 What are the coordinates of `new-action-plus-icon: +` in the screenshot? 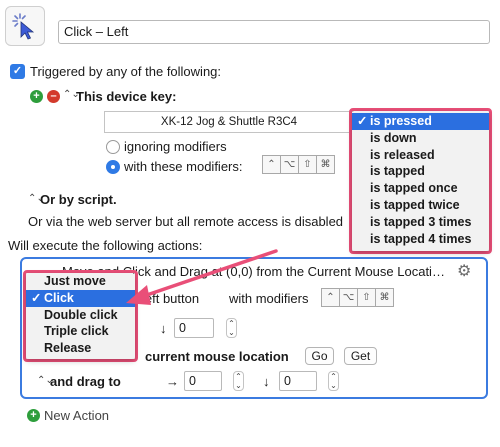 It's located at (33, 415).